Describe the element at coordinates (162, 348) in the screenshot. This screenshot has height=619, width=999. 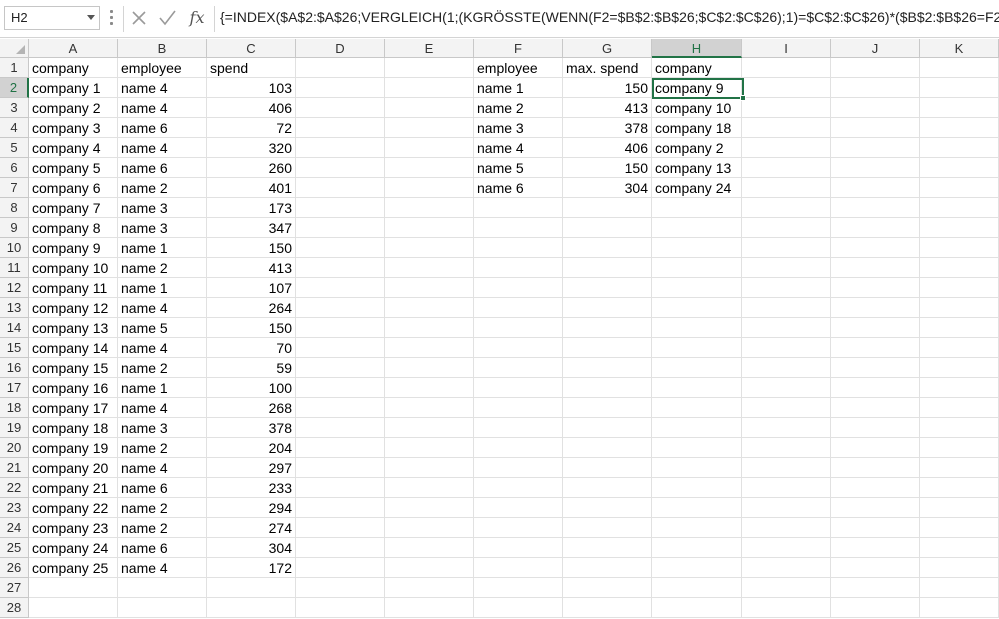
I see `cell-b15: name 4` at that location.